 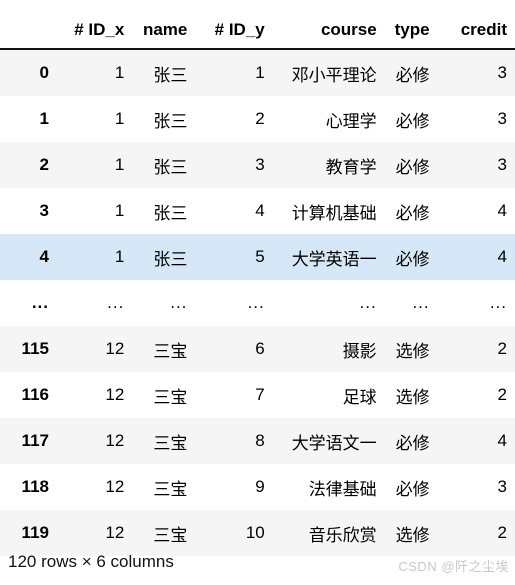 I want to click on header-row: # ID_x name # ID_y course type credit, so click(x=257, y=25).